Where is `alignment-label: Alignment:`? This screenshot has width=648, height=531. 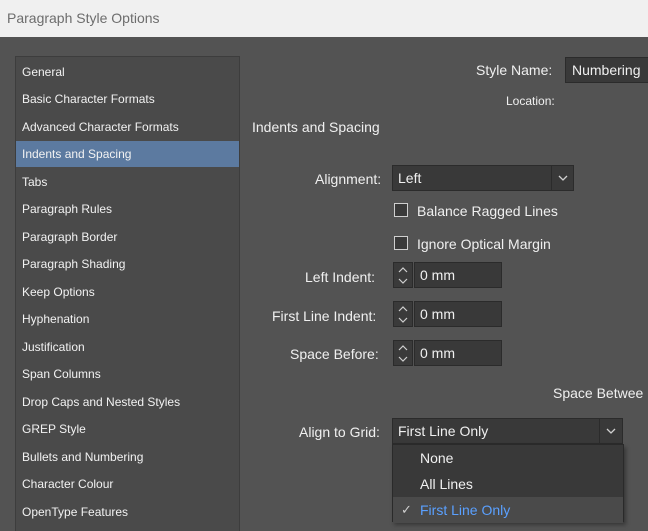
alignment-label: Alignment: is located at coordinates (348, 179).